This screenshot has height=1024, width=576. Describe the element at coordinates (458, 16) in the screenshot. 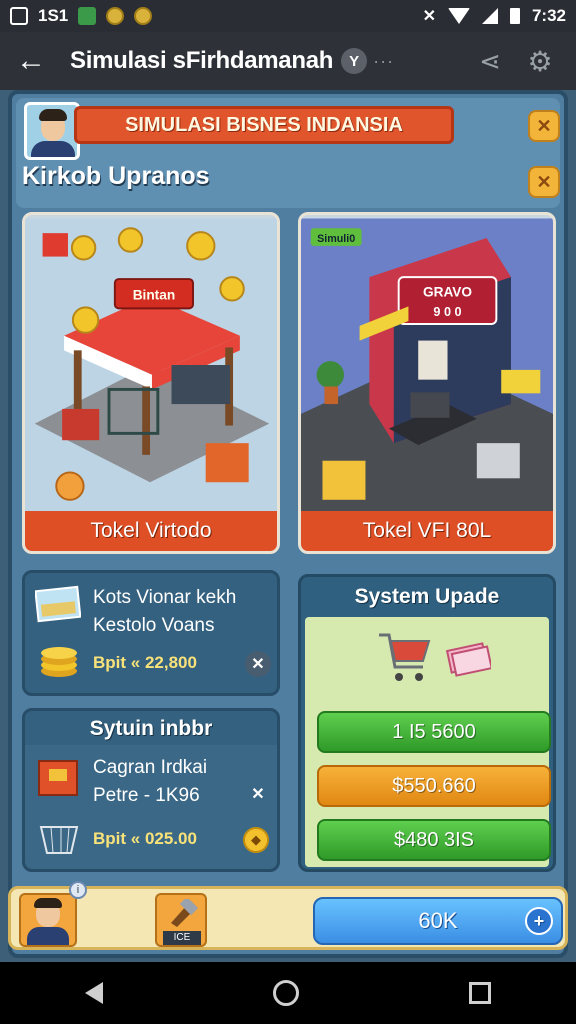

I see `wifi-icon` at that location.